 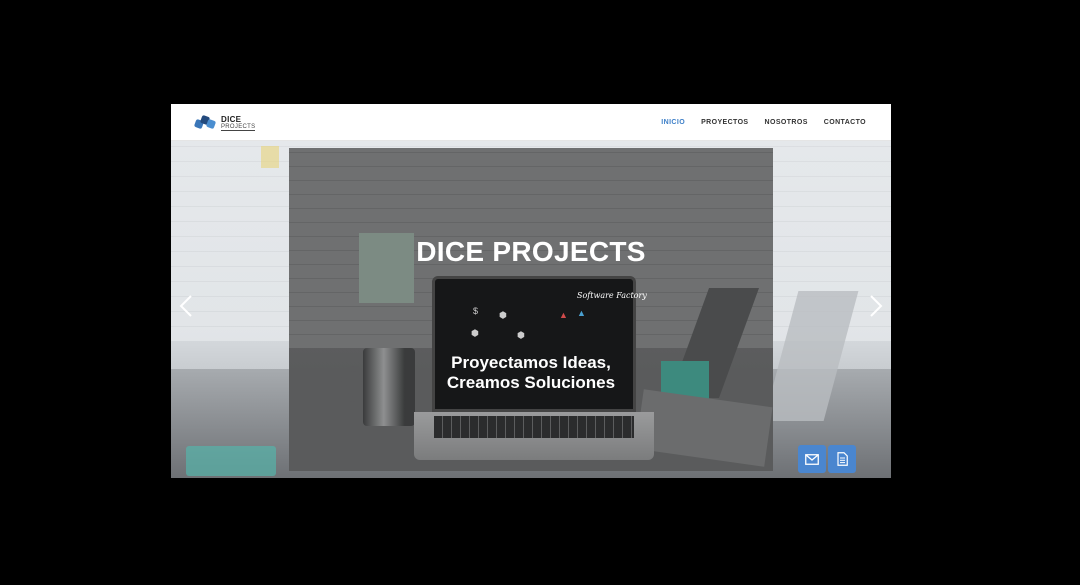 What do you see at coordinates (612, 295) in the screenshot?
I see `hero-script-tag: Software Factory` at bounding box center [612, 295].